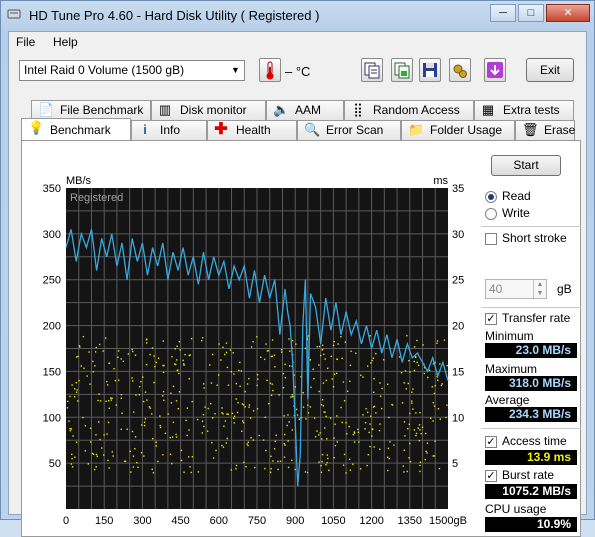  Describe the element at coordinates (526, 165) in the screenshot. I see `start-button: Start` at that location.